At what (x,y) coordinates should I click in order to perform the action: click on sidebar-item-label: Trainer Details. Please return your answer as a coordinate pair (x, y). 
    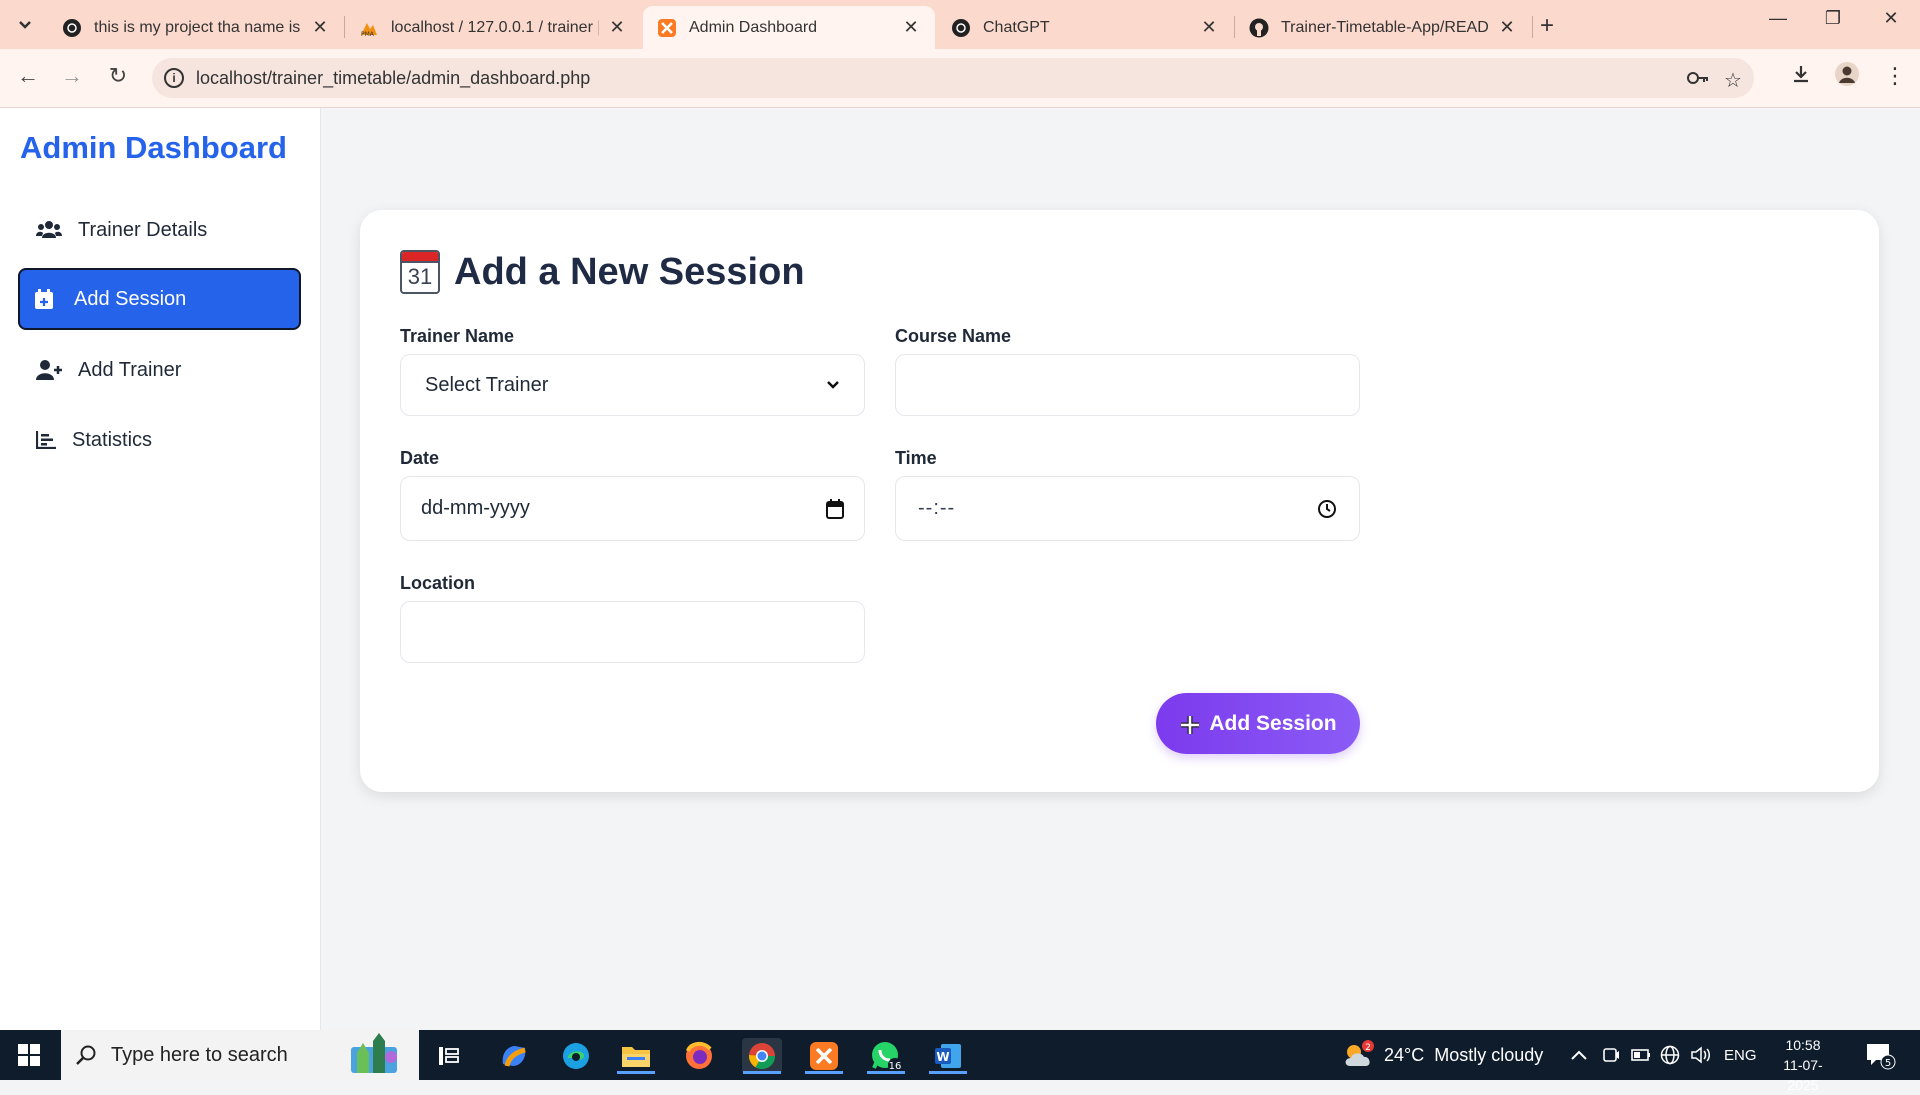
    Looking at the image, I should click on (143, 229).